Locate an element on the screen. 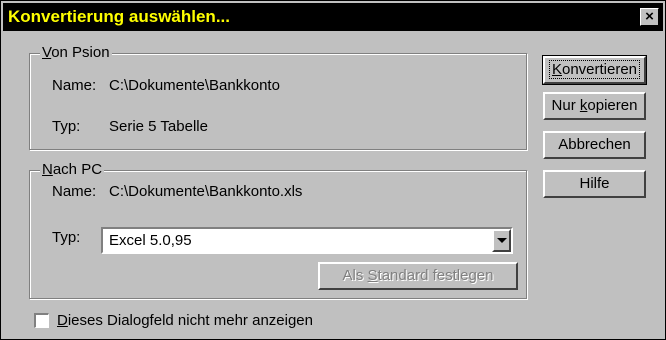 The width and height of the screenshot is (666, 340). close-button: × is located at coordinates (649, 17).